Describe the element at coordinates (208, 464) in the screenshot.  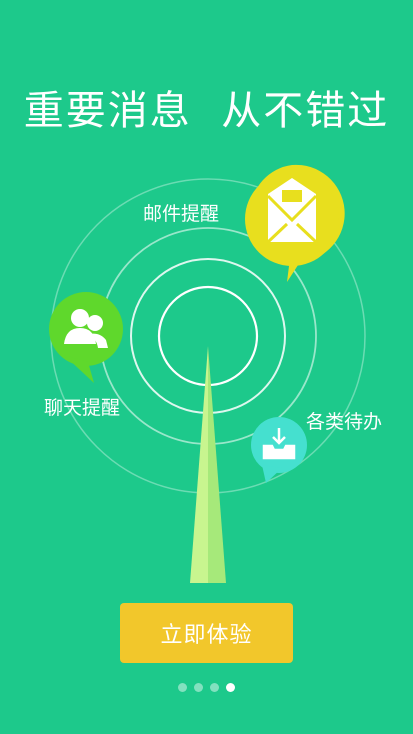
I see `radar-beam` at that location.